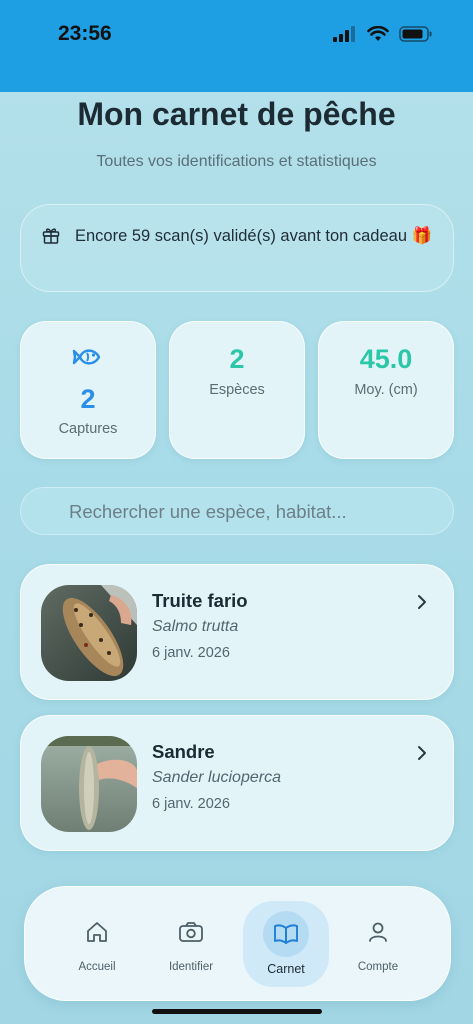  I want to click on user-icon, so click(378, 932).